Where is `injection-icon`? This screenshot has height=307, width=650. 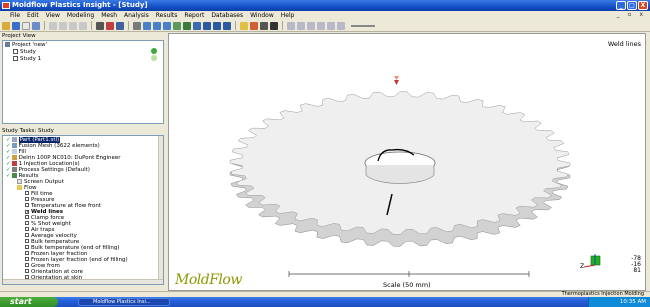
injection-icon is located at coordinates (14, 163).